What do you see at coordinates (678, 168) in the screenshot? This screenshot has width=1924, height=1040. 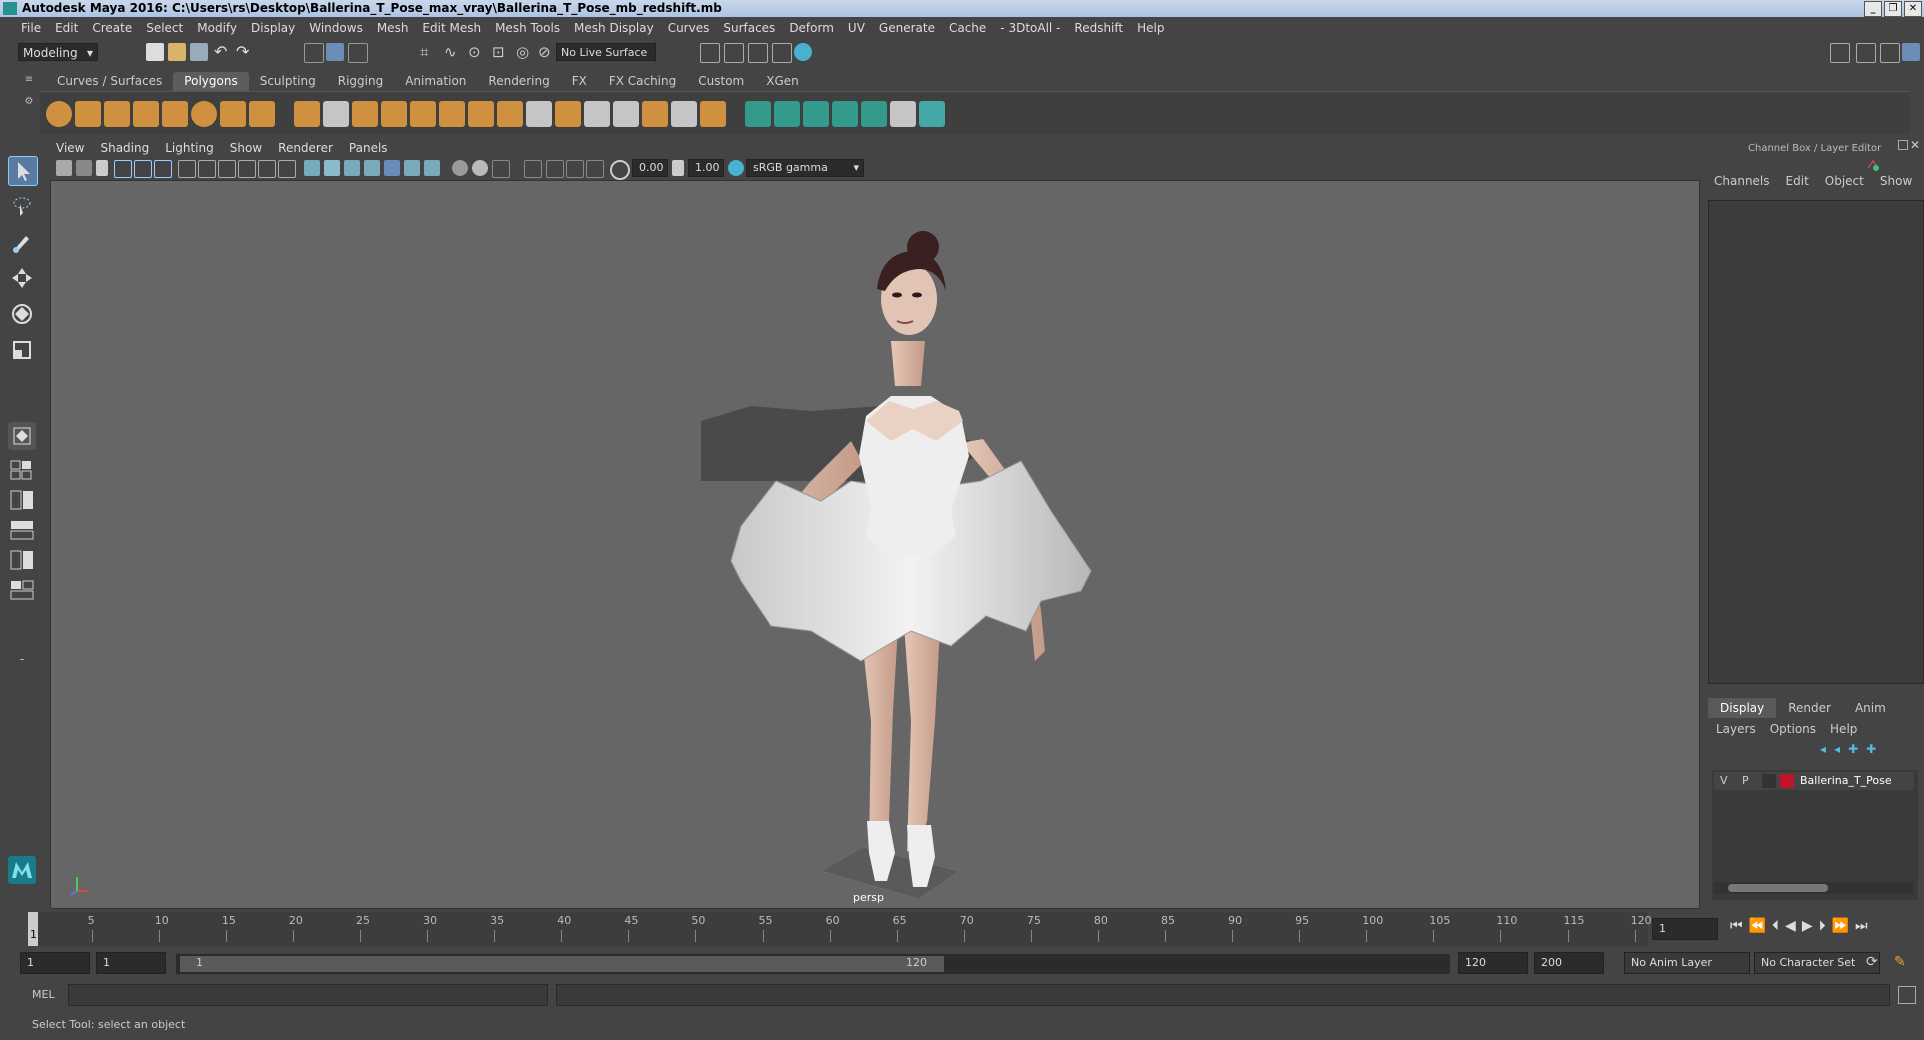 I see `gamma-icon` at bounding box center [678, 168].